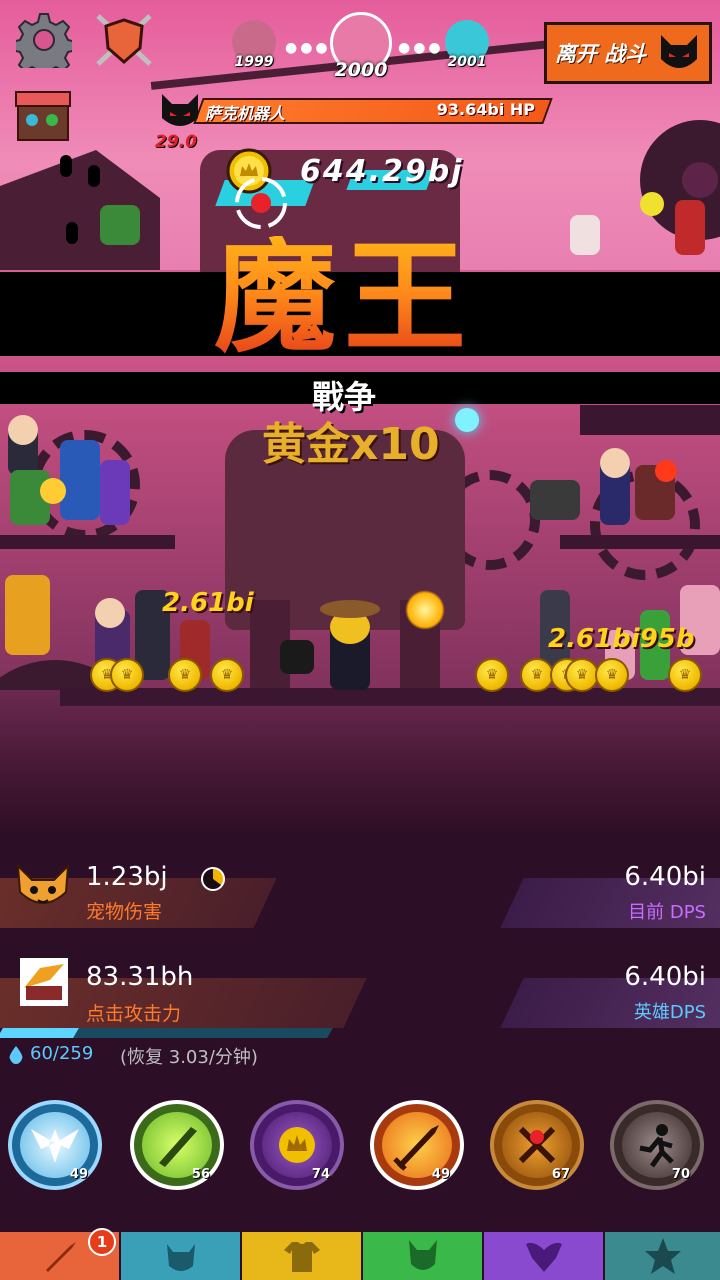 The image size is (720, 1280). I want to click on tap-damage-value: 83.31bh, so click(140, 977).